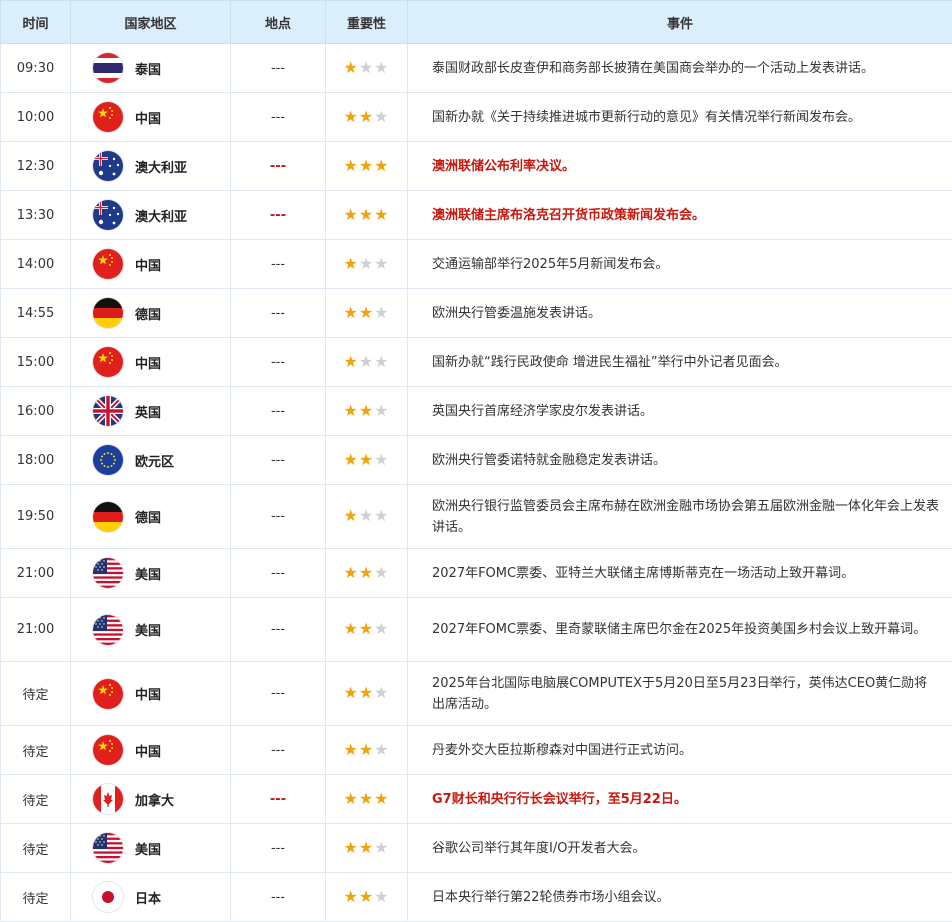 The width and height of the screenshot is (952, 922). Describe the element at coordinates (278, 22) in the screenshot. I see `header-location: 地点` at that location.